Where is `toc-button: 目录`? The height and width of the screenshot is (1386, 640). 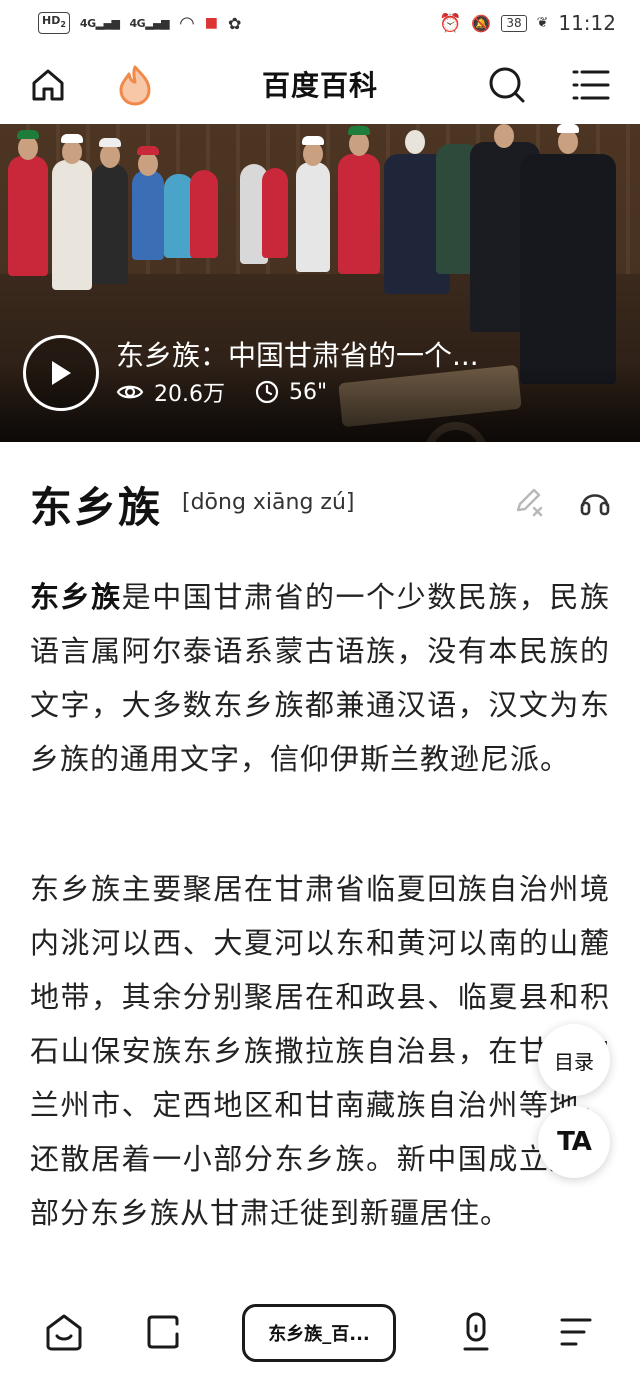
toc-button: 目录 is located at coordinates (574, 1060).